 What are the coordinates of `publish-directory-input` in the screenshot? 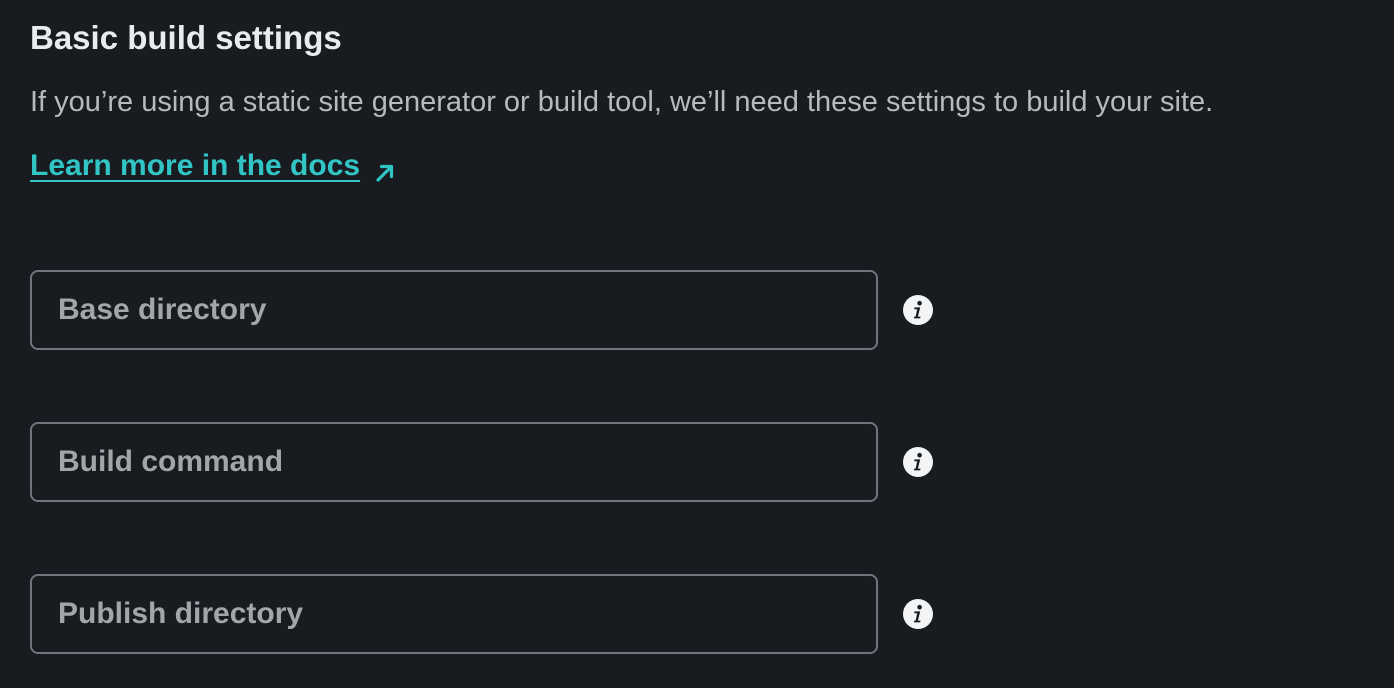 It's located at (454, 614).